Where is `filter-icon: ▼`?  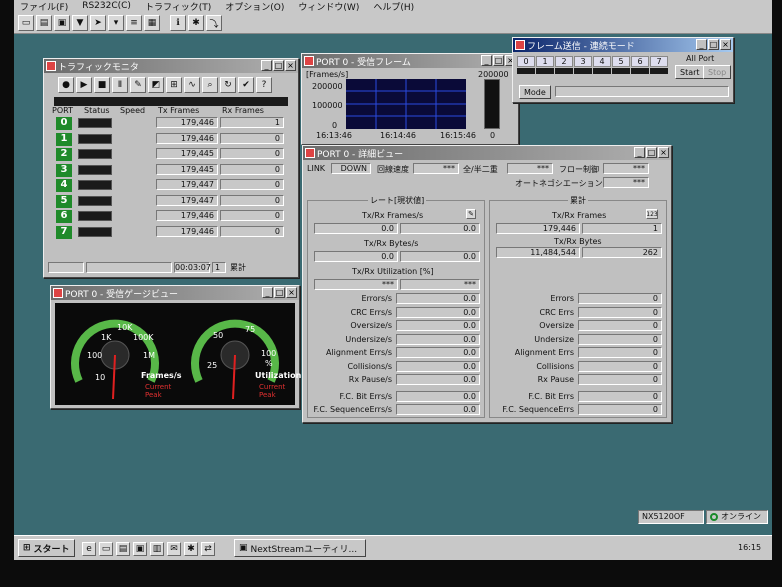 filter-icon: ▼ is located at coordinates (80, 23).